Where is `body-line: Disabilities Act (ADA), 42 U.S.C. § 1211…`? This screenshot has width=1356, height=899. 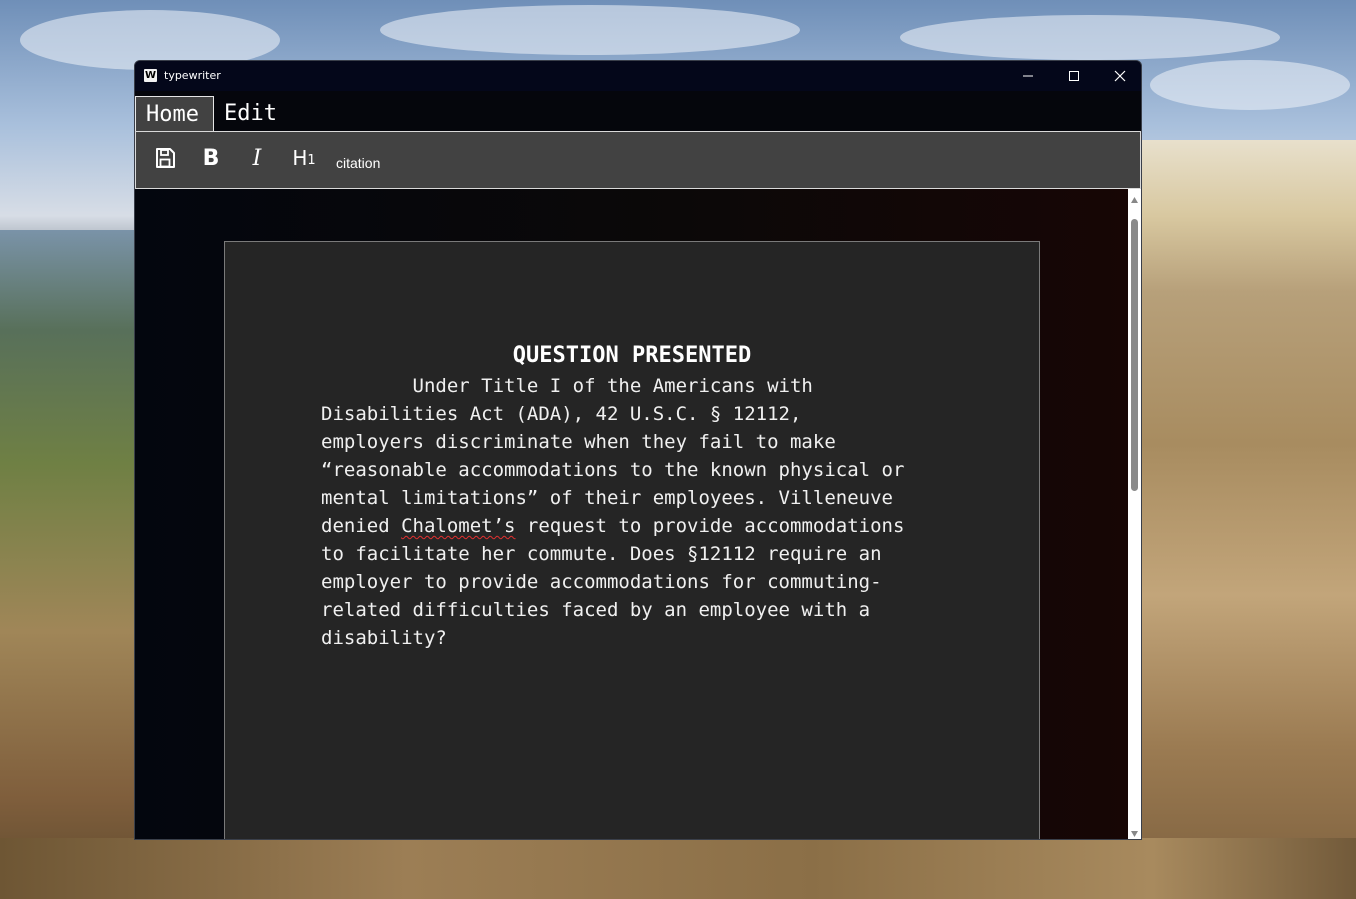 body-line: Disabilities Act (ADA), 42 U.S.C. § 1211… is located at coordinates (561, 414).